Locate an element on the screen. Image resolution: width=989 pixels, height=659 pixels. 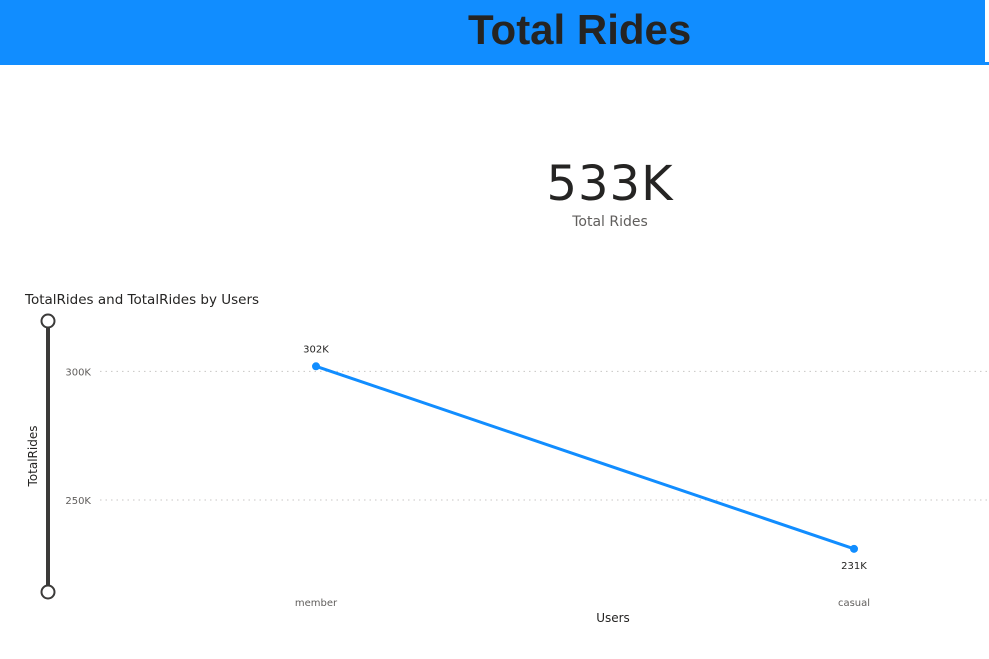
y-tick-label: 300K is located at coordinates (78, 372).